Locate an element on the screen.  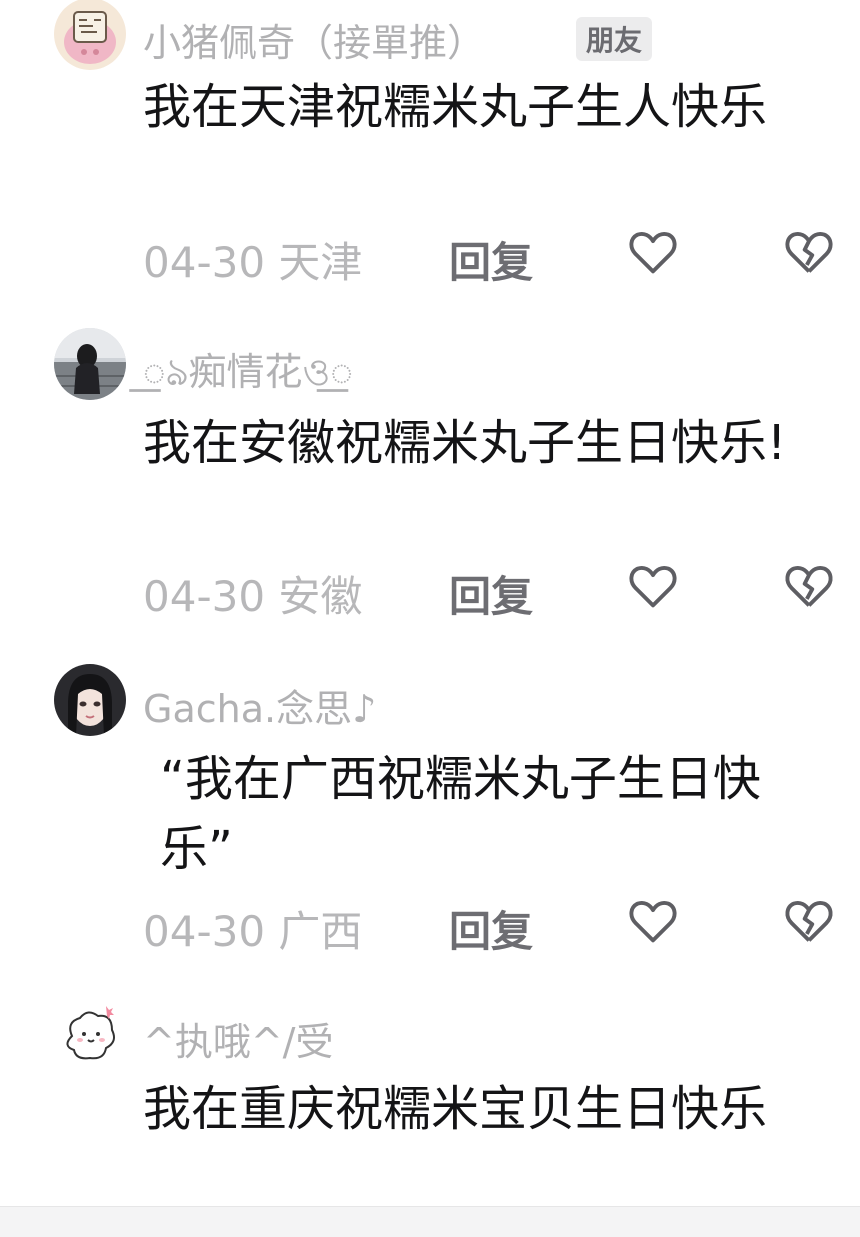
comment-date-location: 04-30 天津 is located at coordinates (252, 259).